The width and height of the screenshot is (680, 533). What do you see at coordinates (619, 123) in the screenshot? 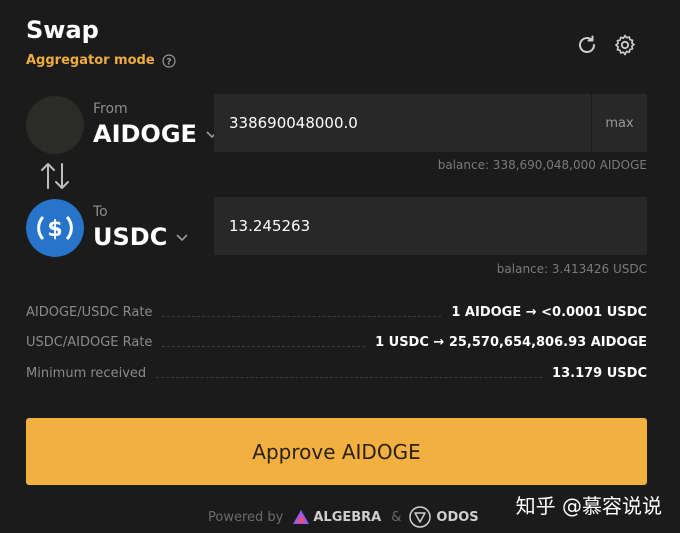
I see `max-button: max` at bounding box center [619, 123].